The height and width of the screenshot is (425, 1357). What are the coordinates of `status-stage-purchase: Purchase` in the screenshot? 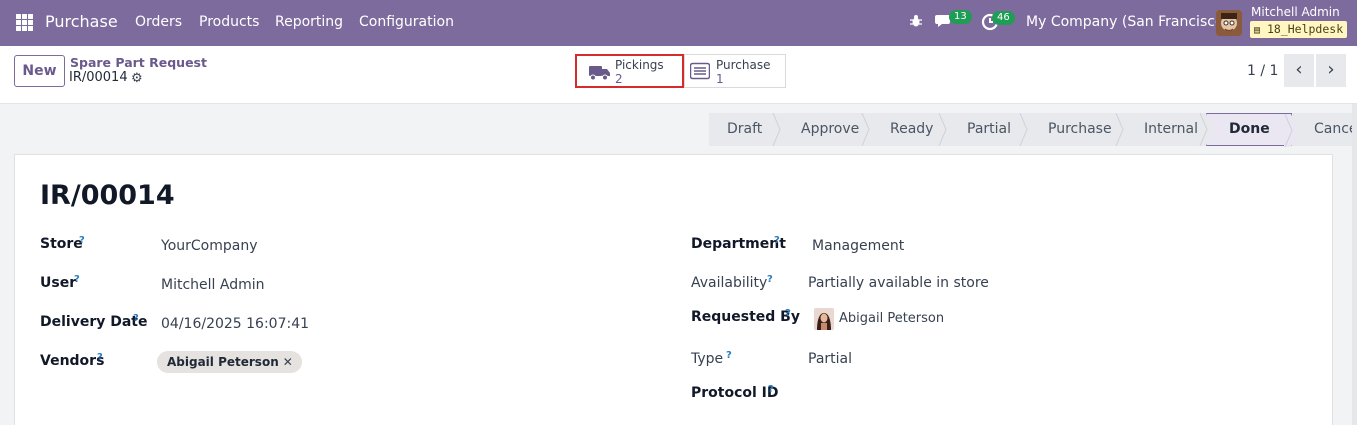 It's located at (1077, 129).